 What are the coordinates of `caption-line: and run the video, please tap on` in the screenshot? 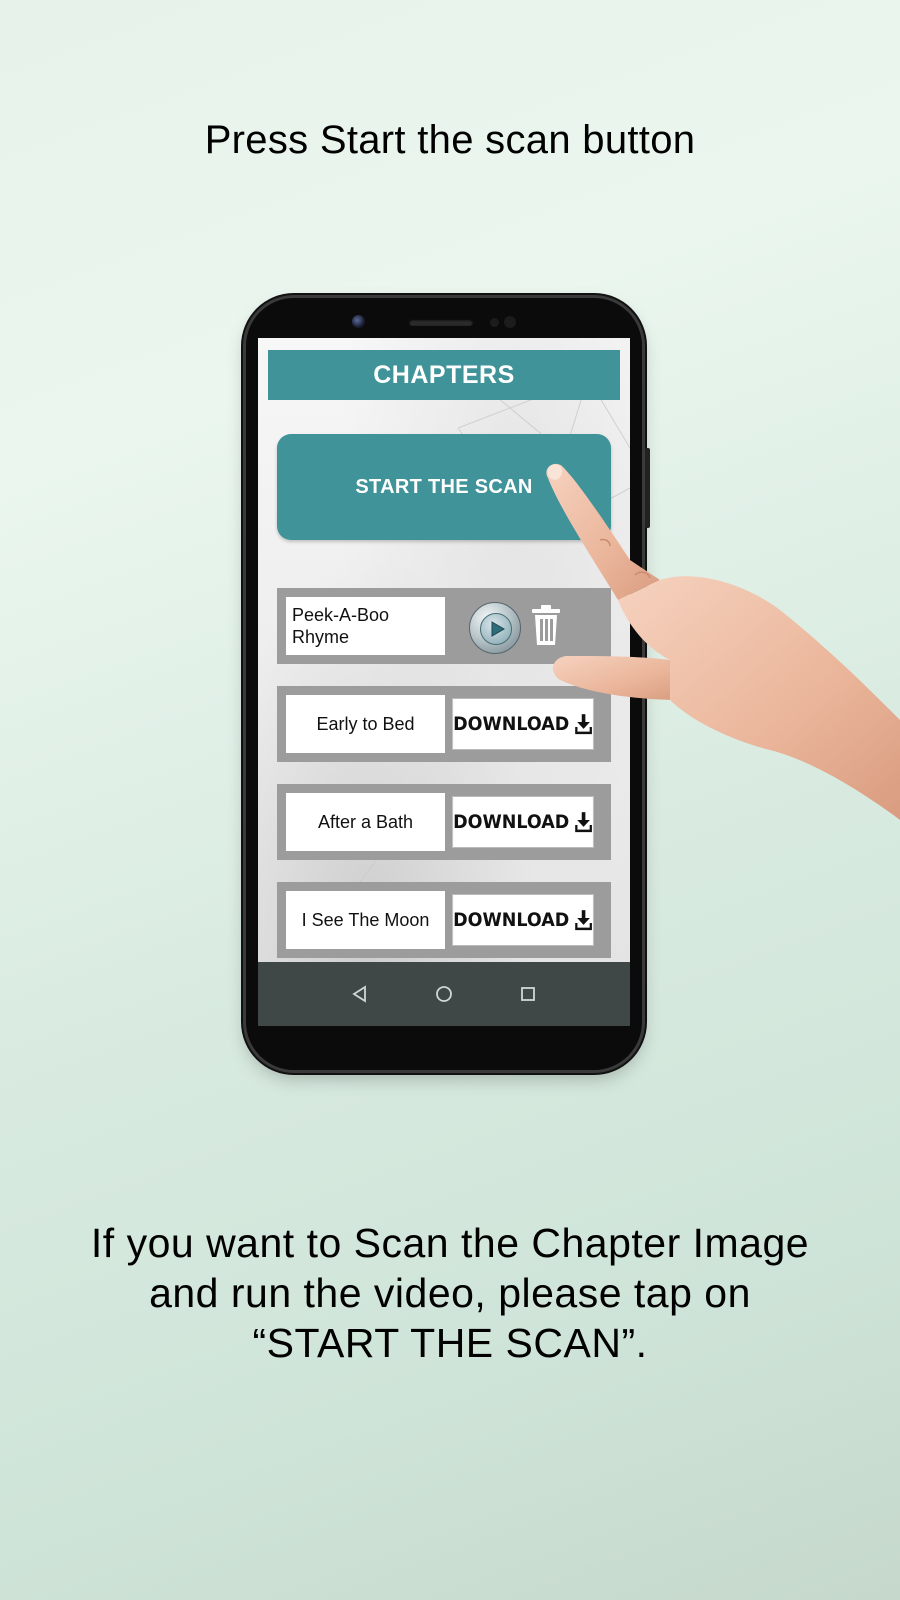 It's located at (450, 1293).